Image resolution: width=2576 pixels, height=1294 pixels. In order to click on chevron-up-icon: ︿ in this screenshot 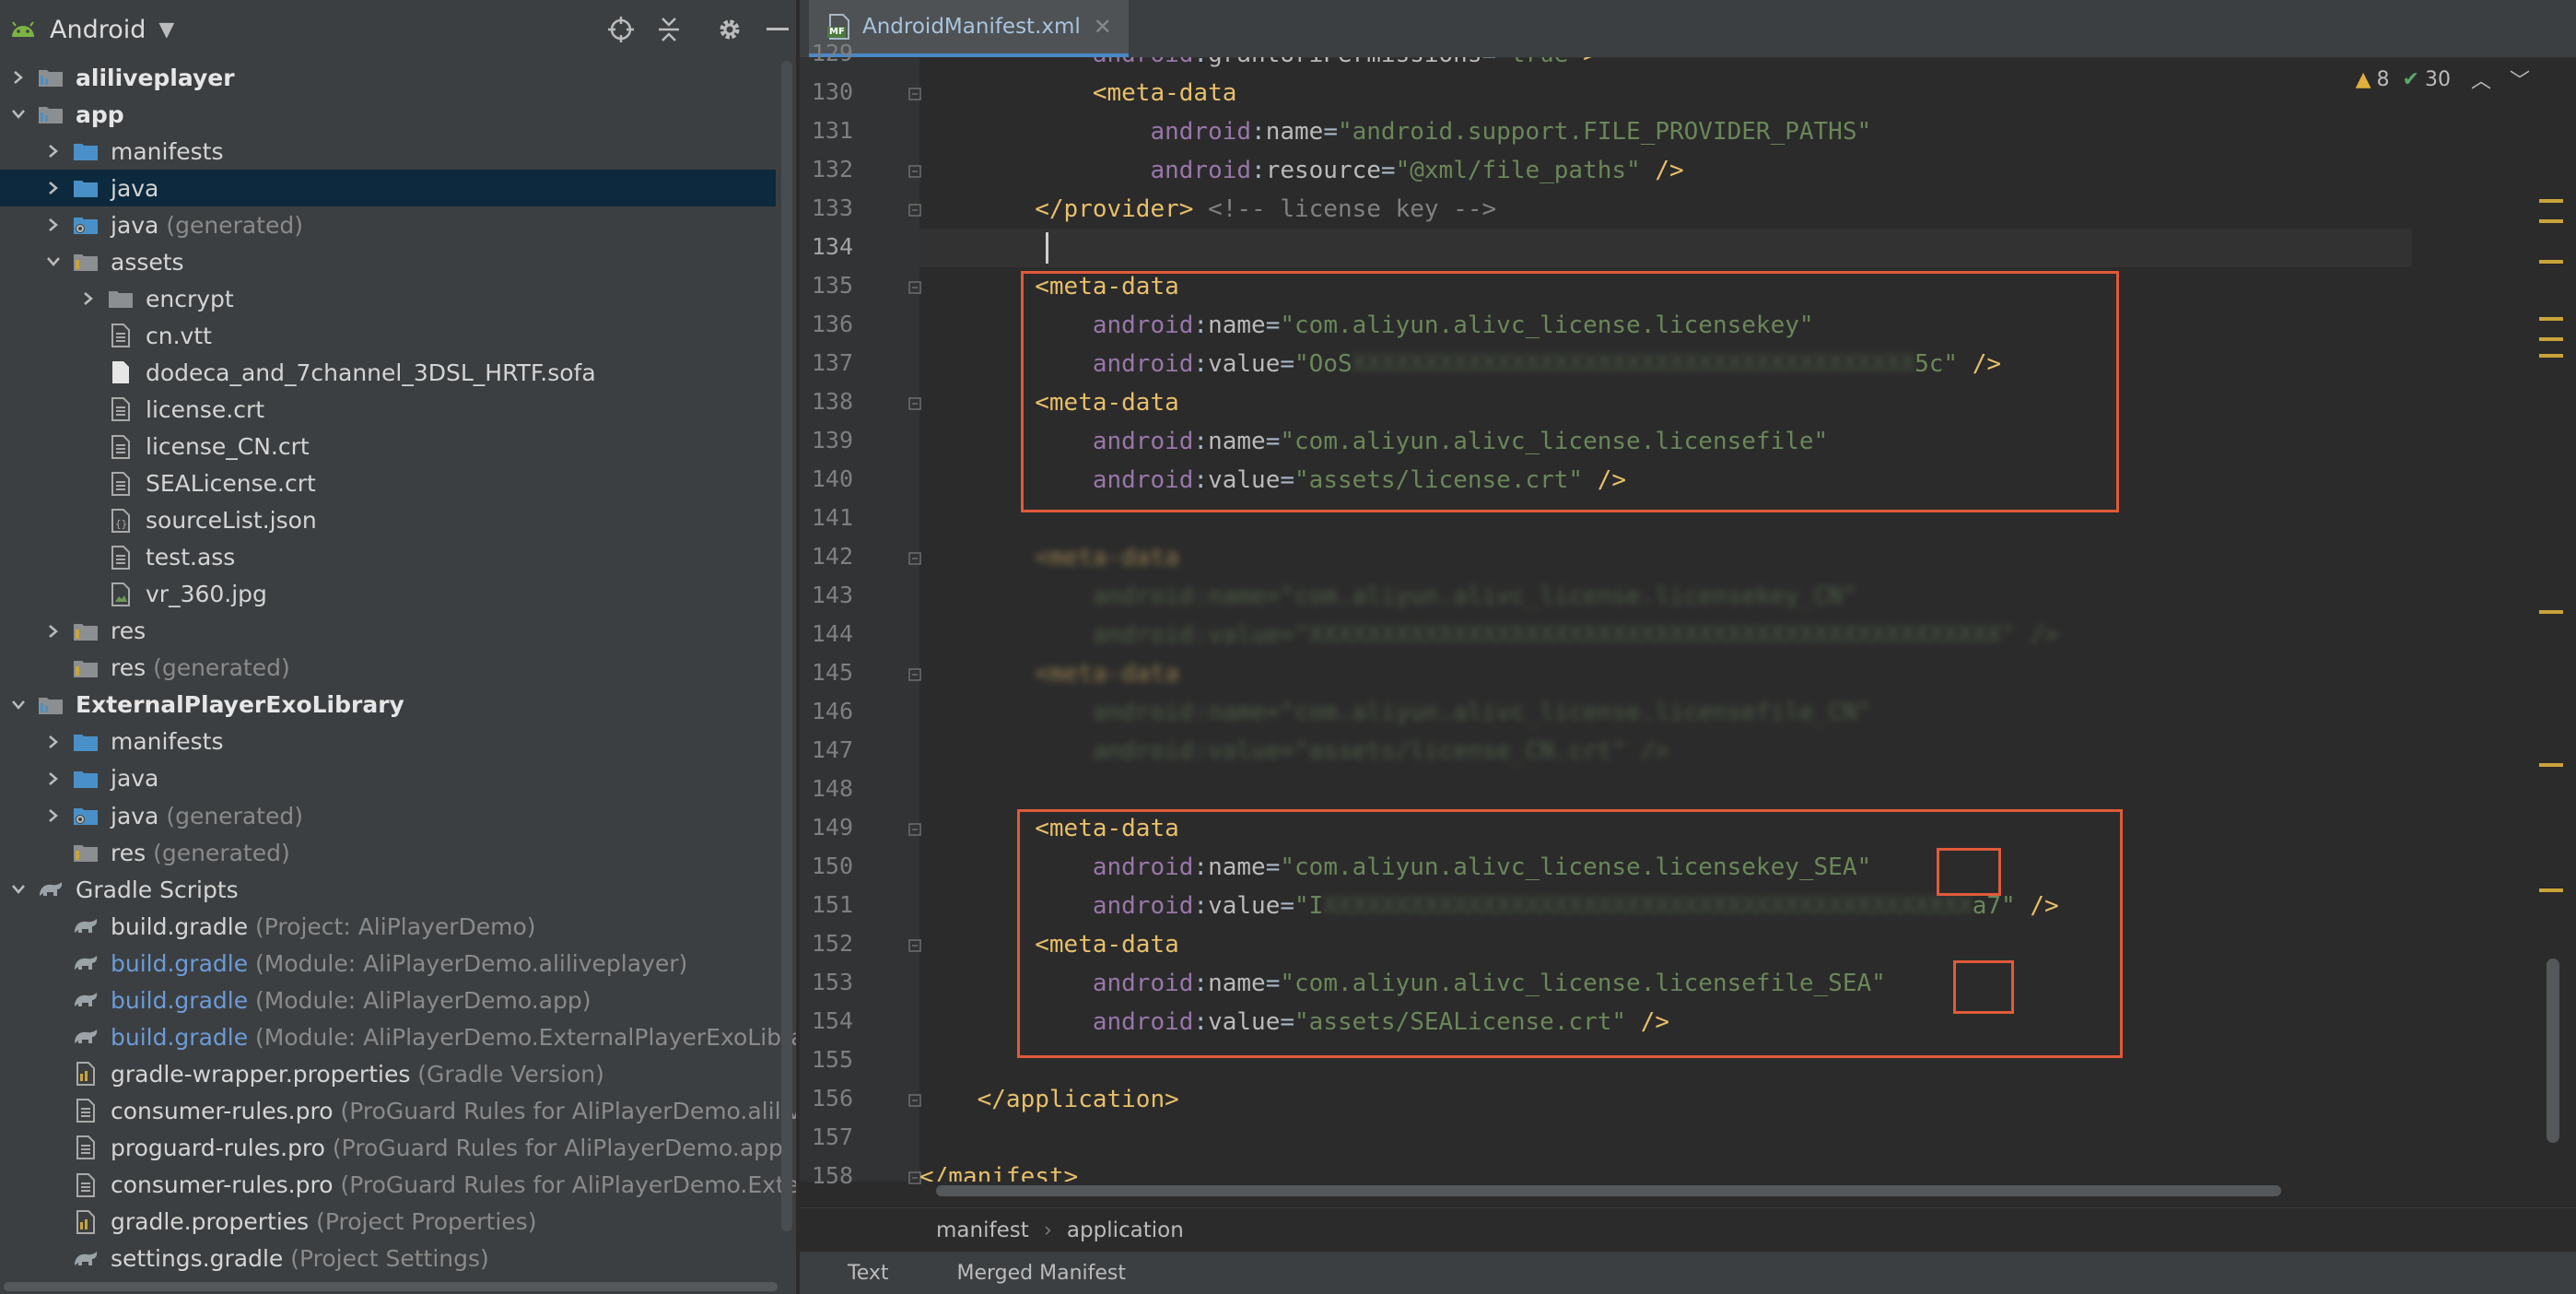, I will do `click(2481, 79)`.